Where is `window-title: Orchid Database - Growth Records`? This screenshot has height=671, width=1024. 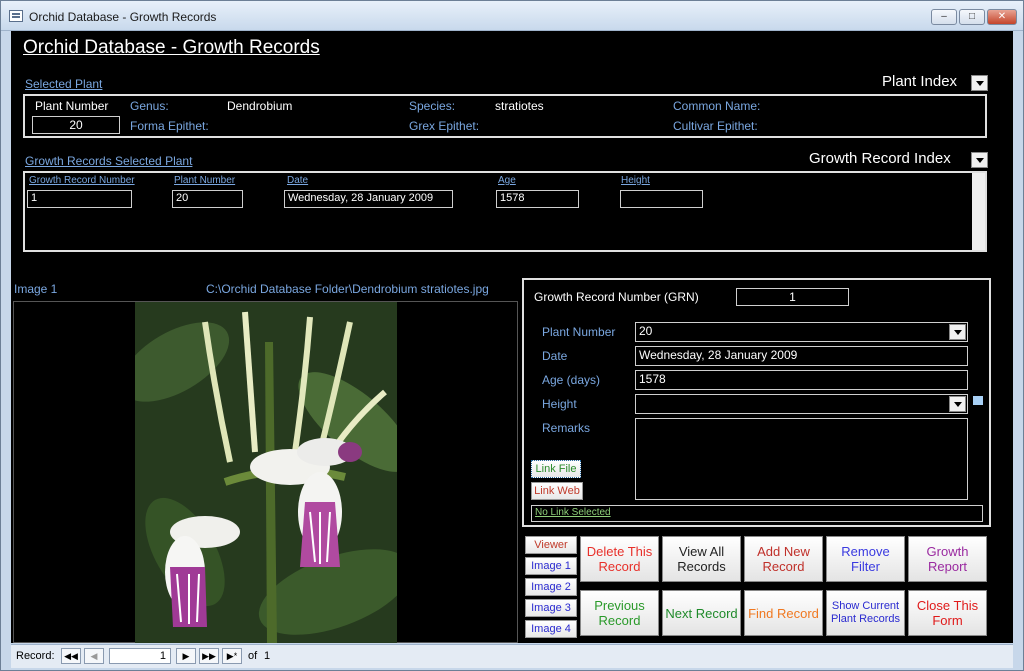
window-title: Orchid Database - Growth Records is located at coordinates (123, 17).